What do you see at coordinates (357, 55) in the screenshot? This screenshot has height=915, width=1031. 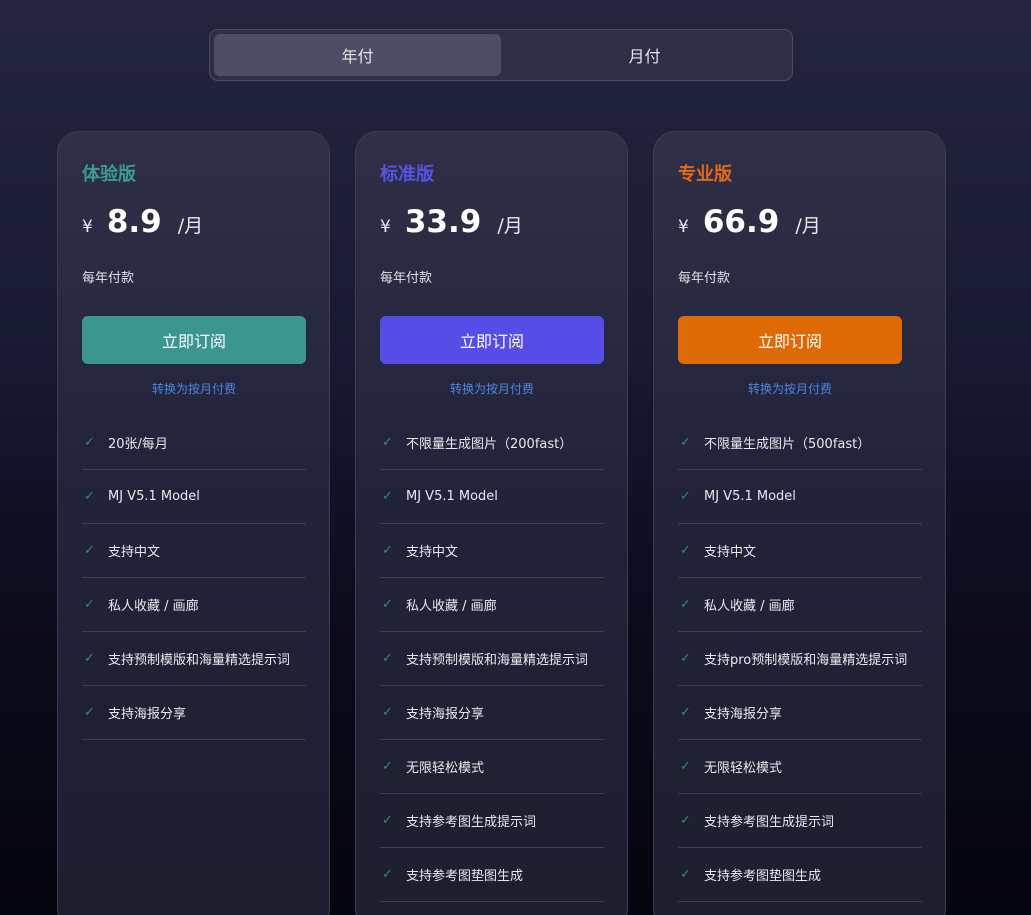 I see `toggle-option-yearly: 年付` at bounding box center [357, 55].